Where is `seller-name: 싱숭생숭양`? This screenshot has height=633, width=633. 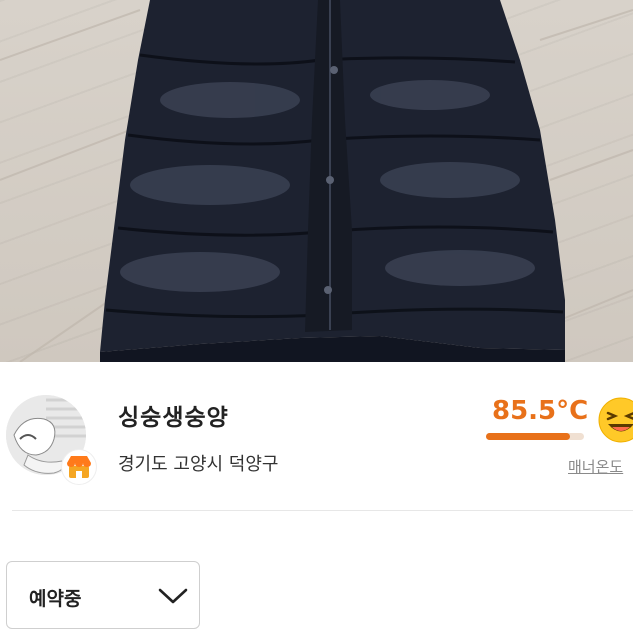 seller-name: 싱숭생숭양 is located at coordinates (173, 415).